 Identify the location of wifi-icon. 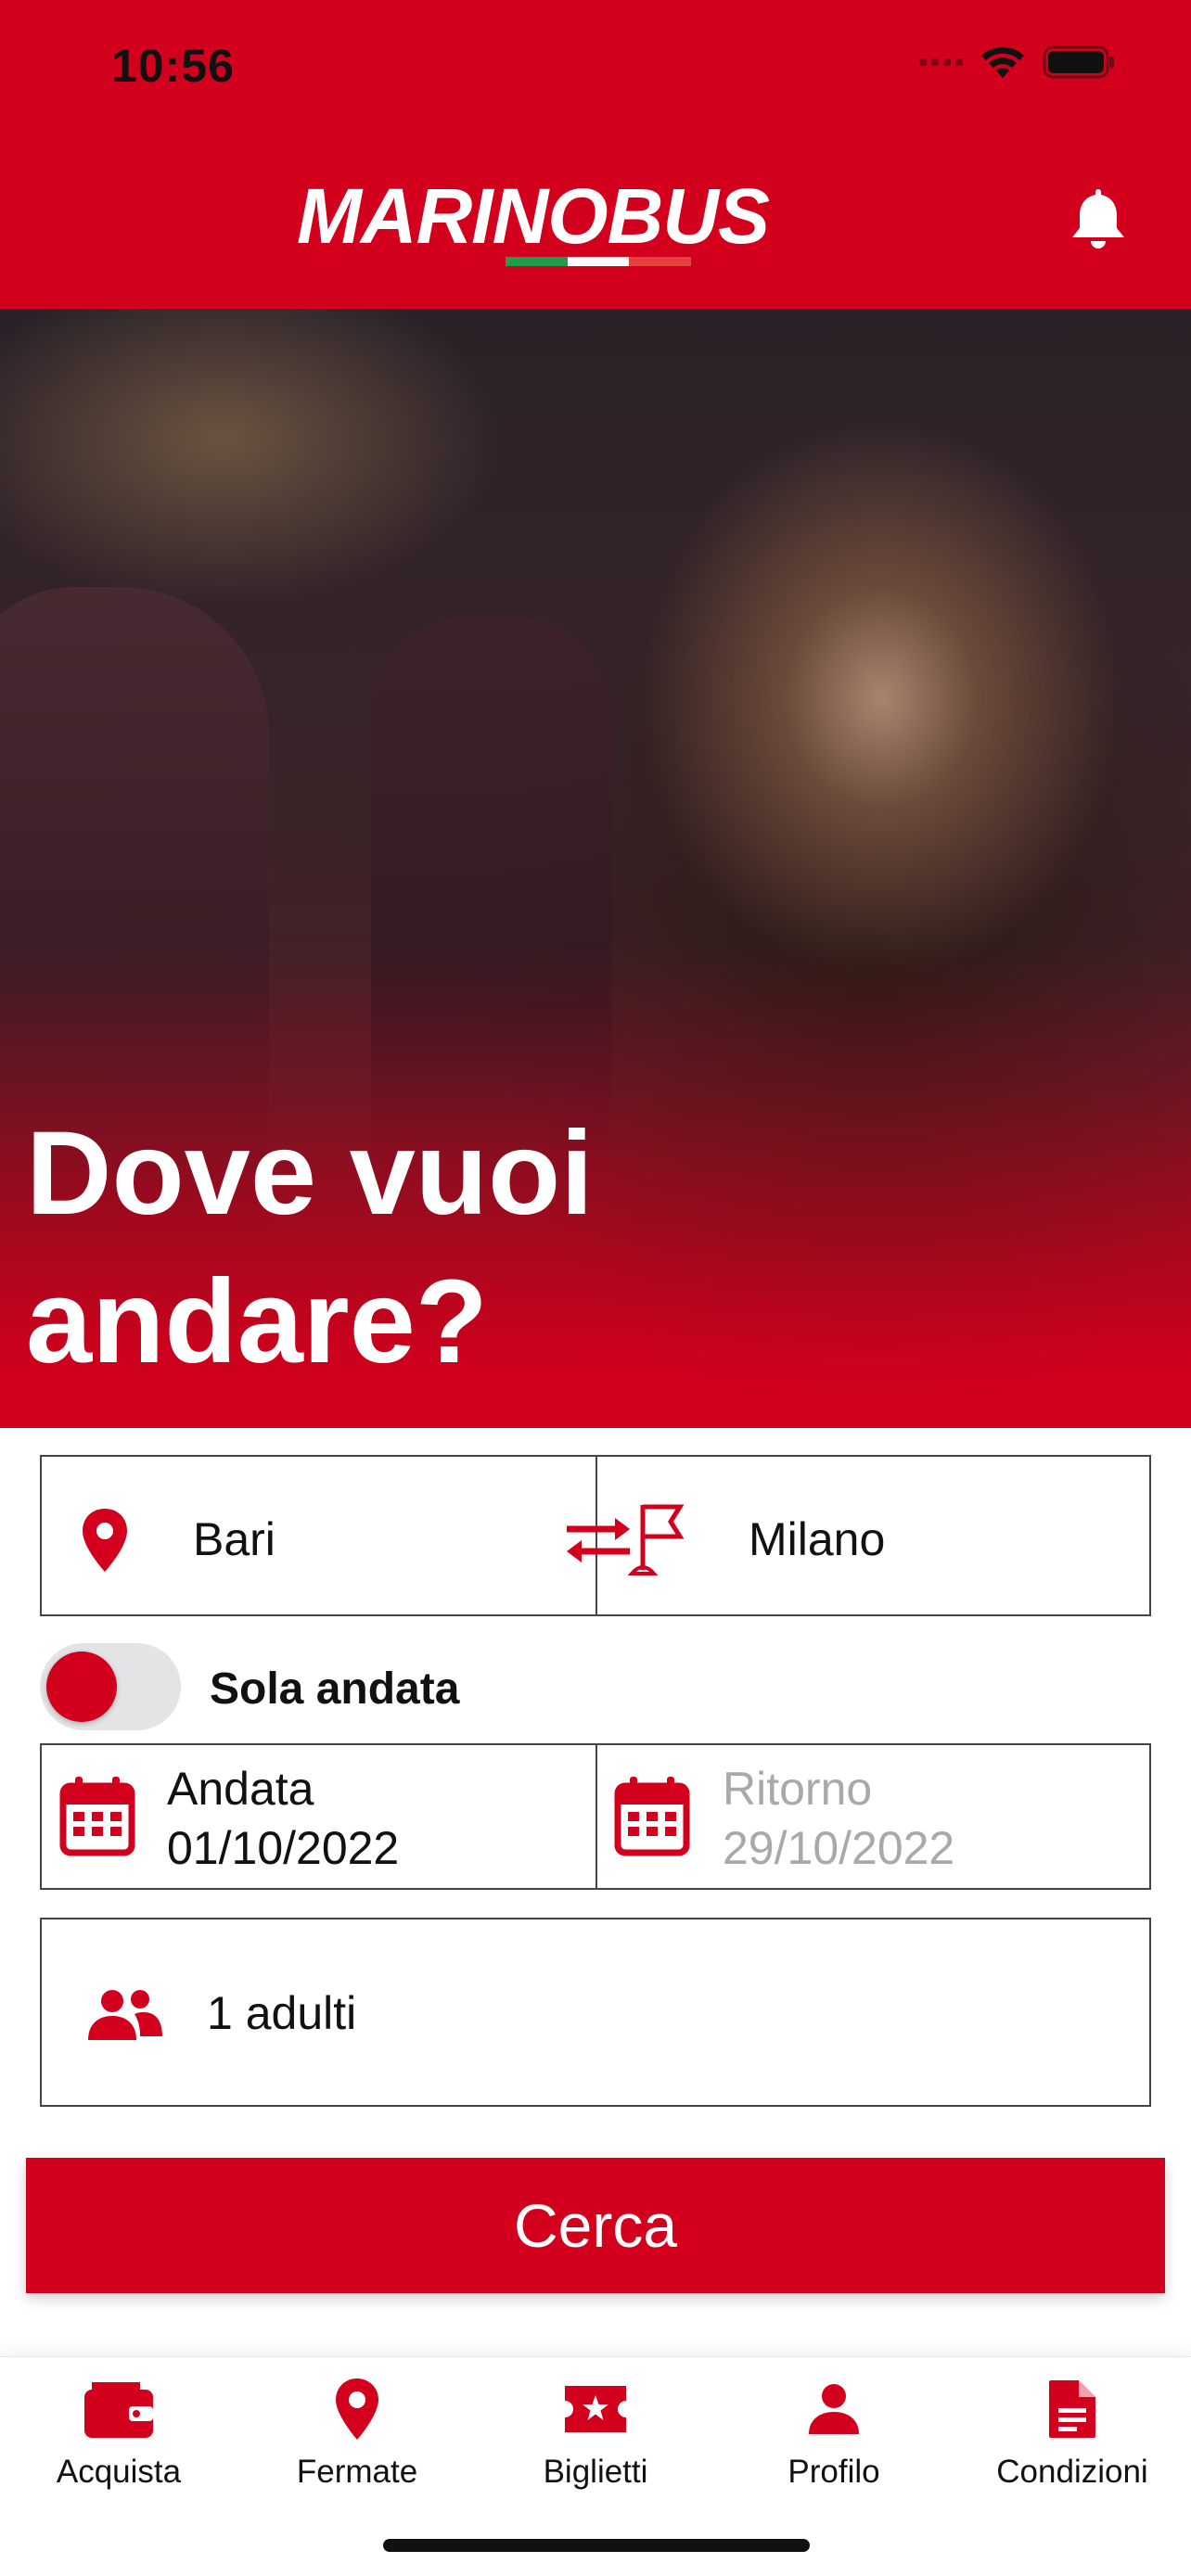
(1003, 62).